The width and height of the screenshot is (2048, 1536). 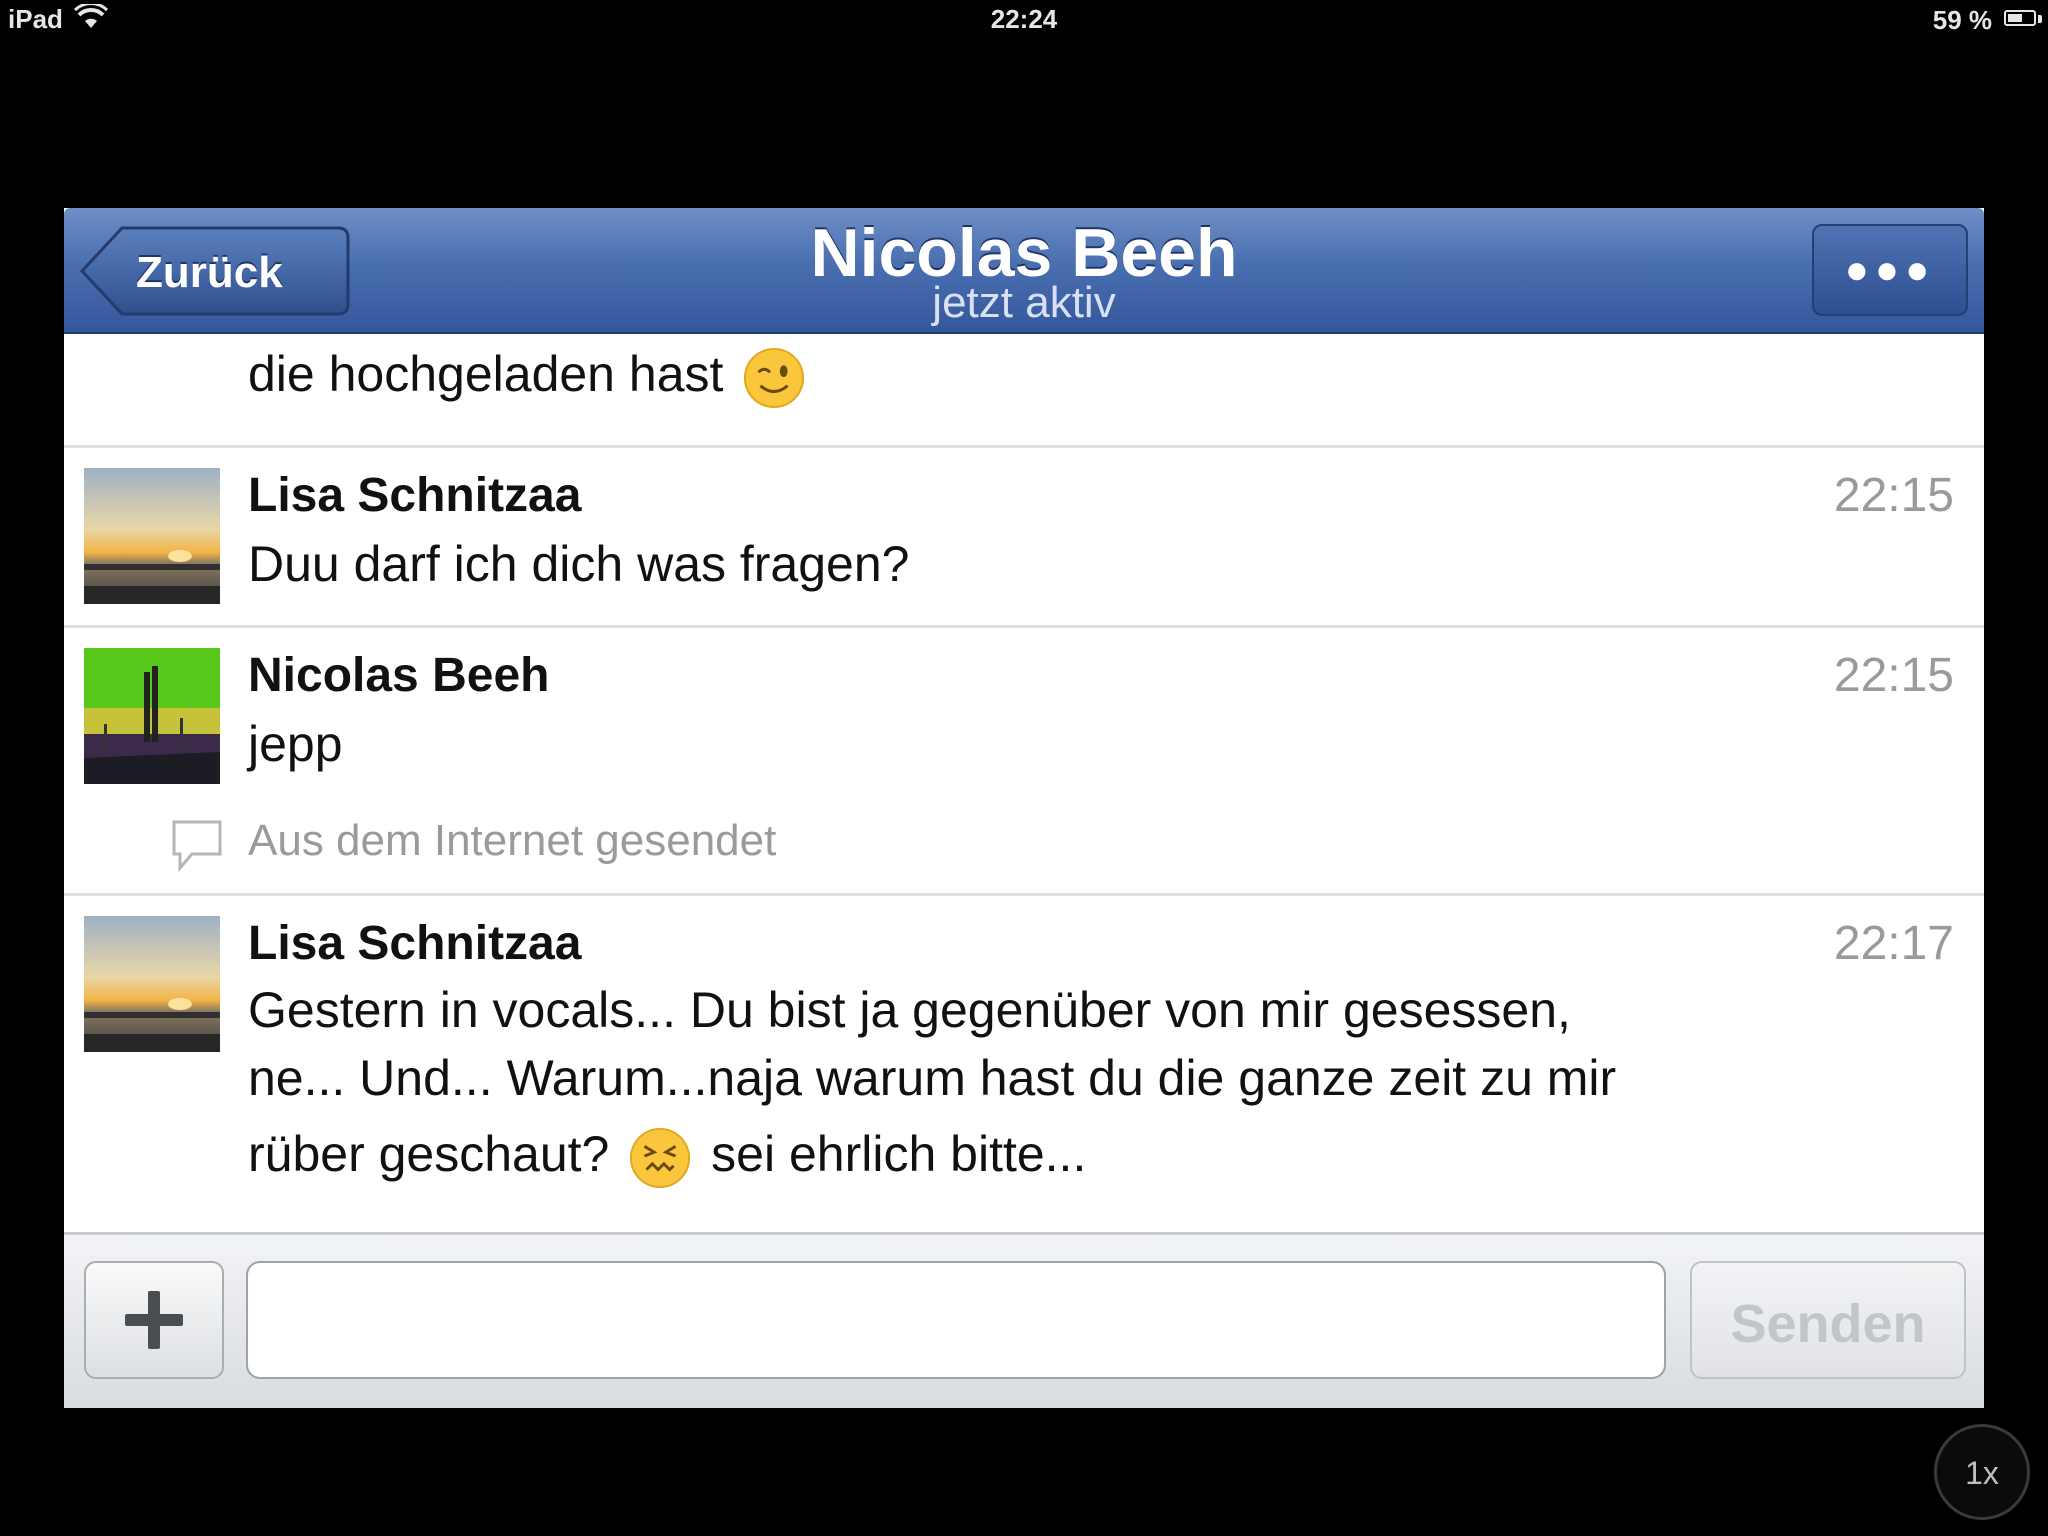 What do you see at coordinates (1024, 271) in the screenshot?
I see `nav-bar: Zurück Nicolas Beeh jetzt aktiv ●●●` at bounding box center [1024, 271].